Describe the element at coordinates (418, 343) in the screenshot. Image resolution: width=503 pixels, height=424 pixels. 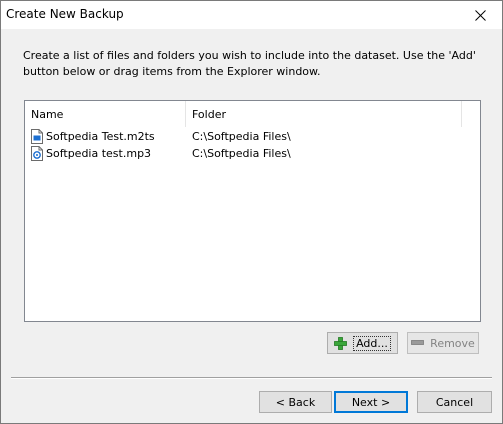
I see `minus-icon` at that location.